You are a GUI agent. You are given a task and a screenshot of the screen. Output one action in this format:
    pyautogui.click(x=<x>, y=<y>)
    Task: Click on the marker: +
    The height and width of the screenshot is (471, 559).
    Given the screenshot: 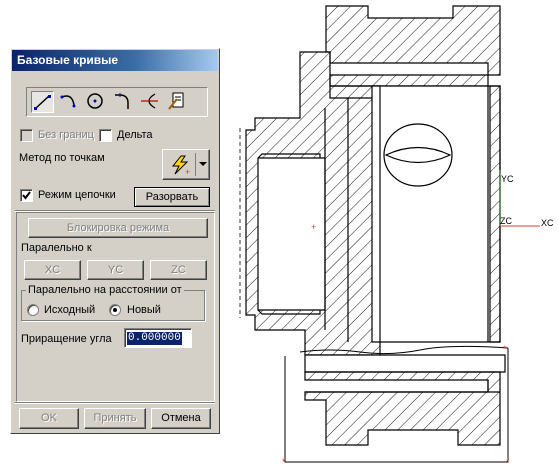 What is the action you would take?
    pyautogui.click(x=313, y=227)
    